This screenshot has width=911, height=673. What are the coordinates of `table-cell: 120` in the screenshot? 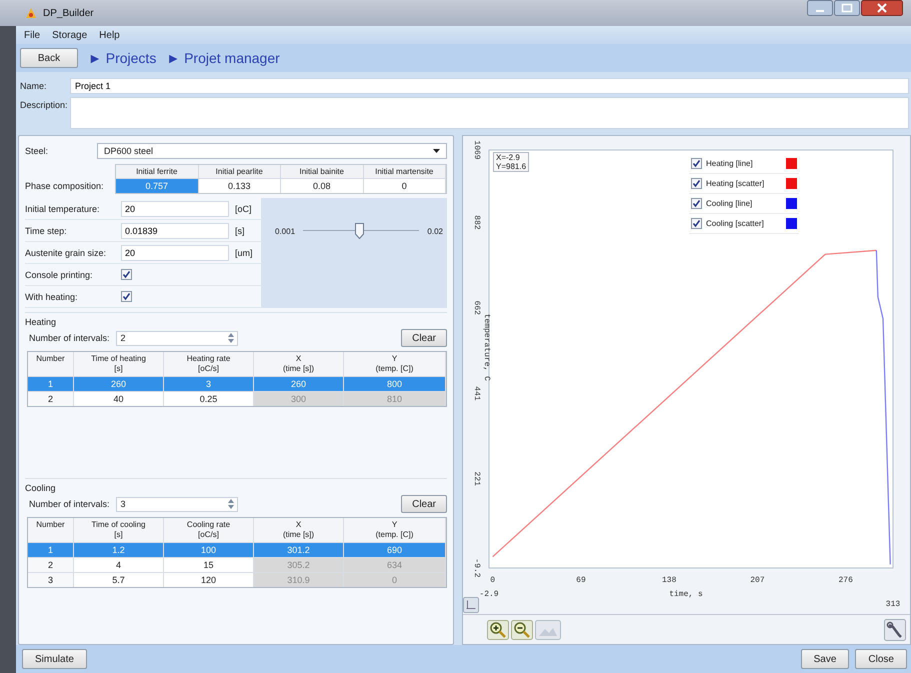 It's located at (209, 579).